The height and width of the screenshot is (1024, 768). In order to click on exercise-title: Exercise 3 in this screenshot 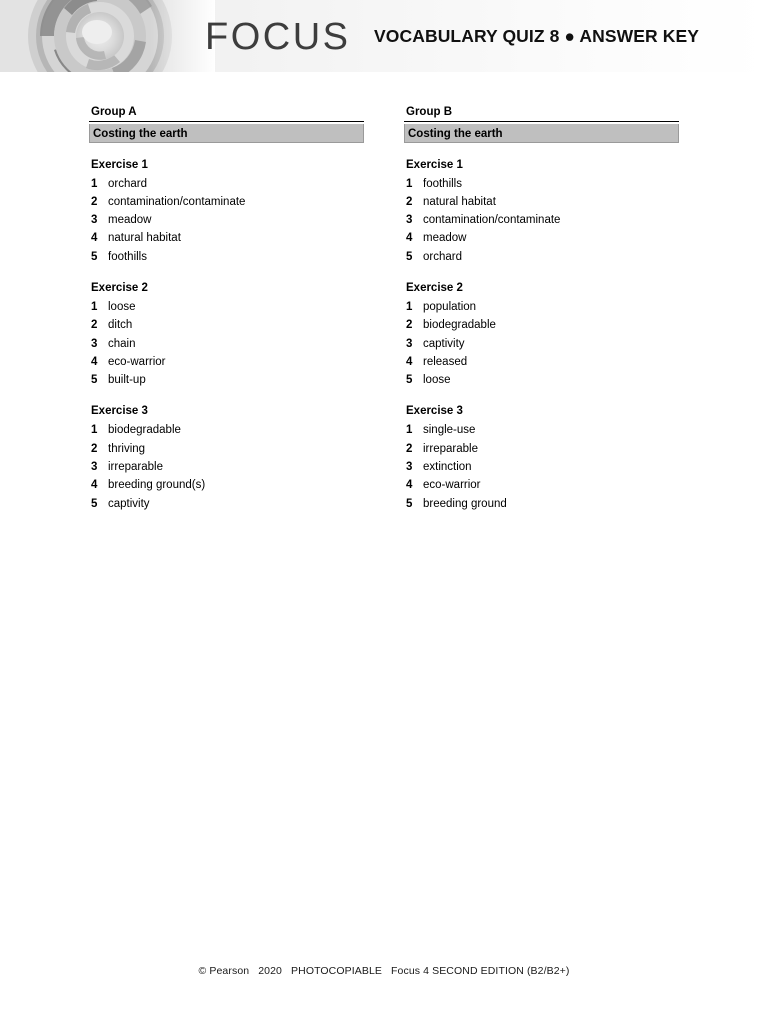, I will do `click(434, 411)`.